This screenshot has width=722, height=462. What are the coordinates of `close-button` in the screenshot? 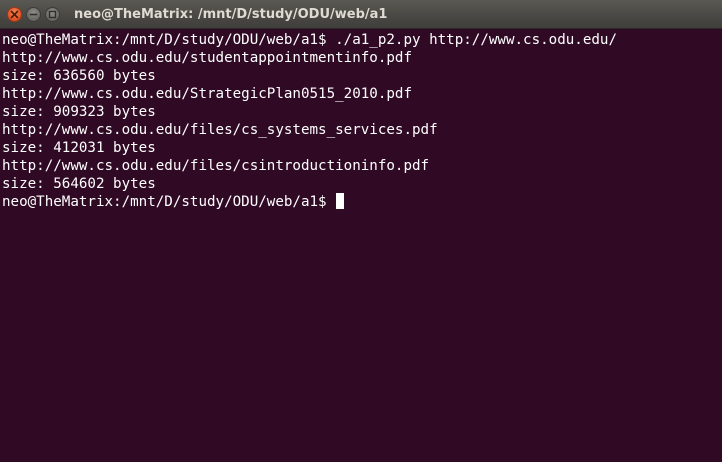 It's located at (14, 14).